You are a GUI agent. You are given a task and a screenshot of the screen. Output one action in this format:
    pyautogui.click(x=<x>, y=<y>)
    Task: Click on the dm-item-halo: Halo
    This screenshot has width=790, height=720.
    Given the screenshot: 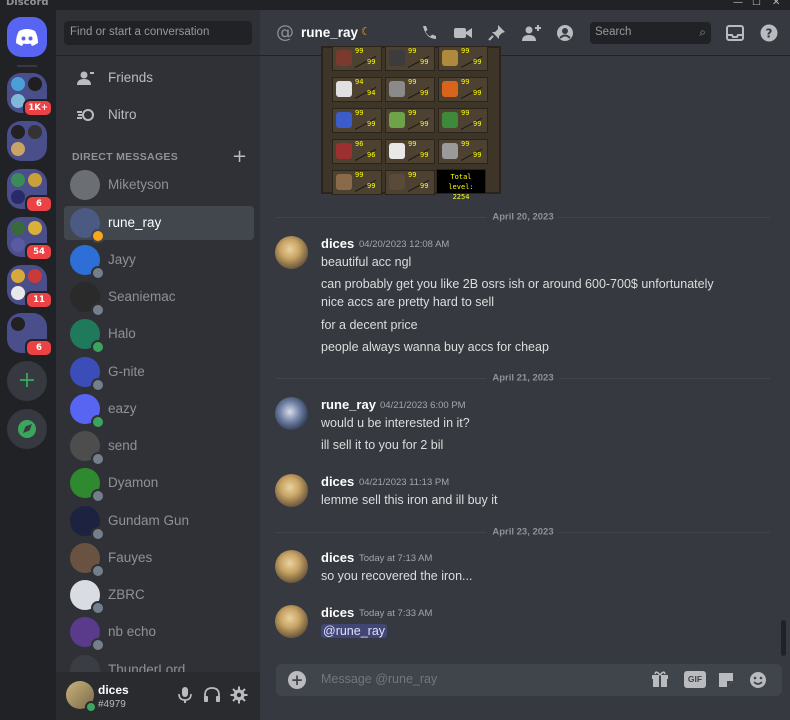 What is the action you would take?
    pyautogui.click(x=159, y=335)
    